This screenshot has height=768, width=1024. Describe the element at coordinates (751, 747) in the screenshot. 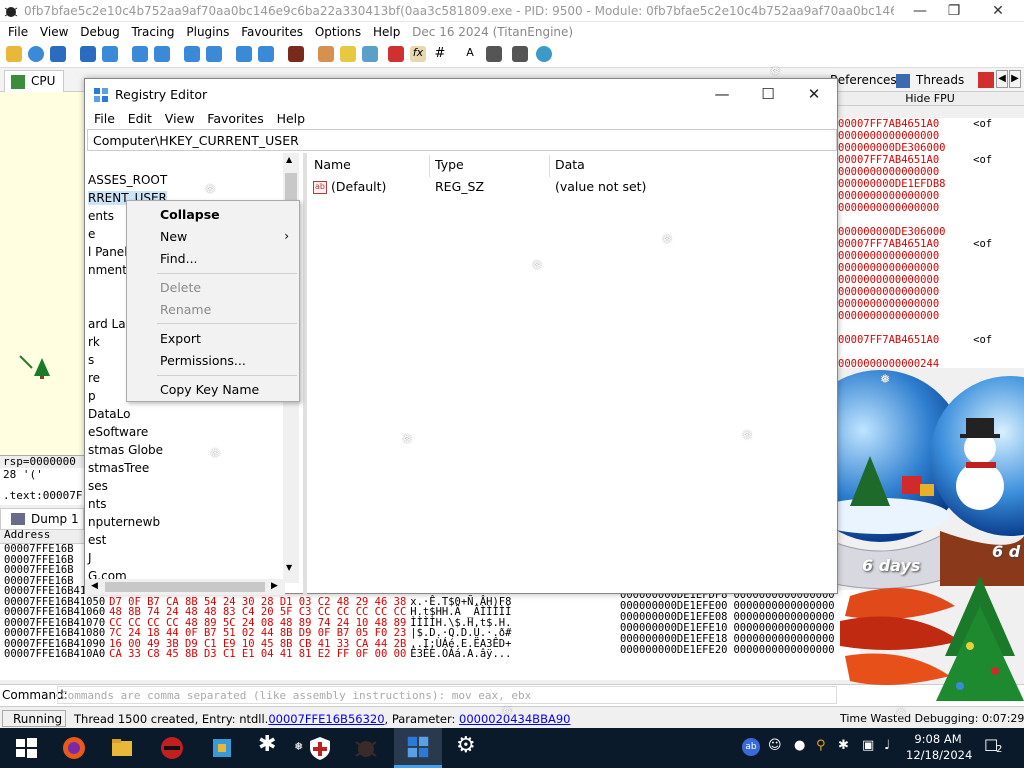

I see `tray-app-icon: ab` at that location.